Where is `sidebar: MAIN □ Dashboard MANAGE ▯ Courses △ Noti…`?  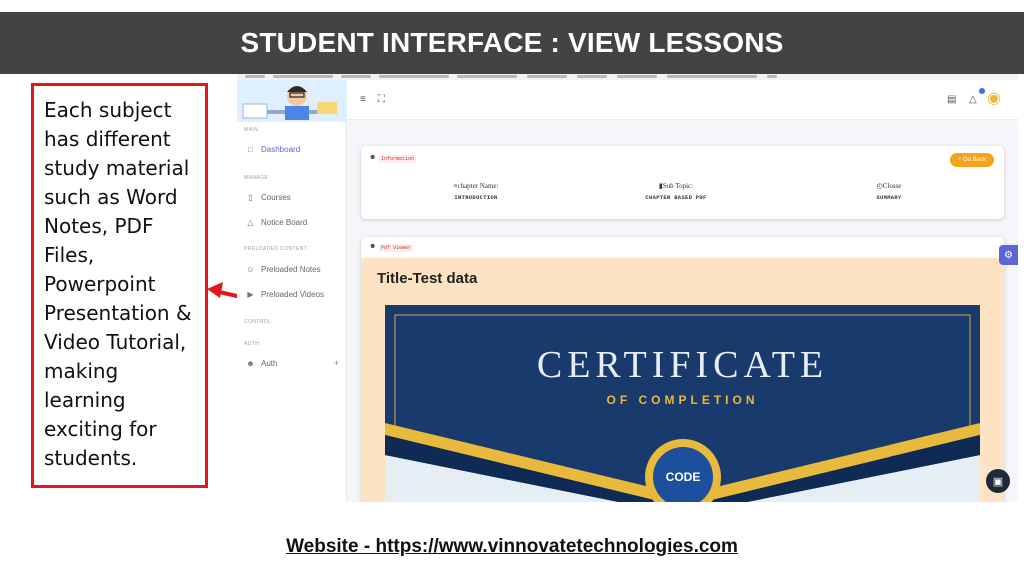 sidebar: MAIN □ Dashboard MANAGE ▯ Courses △ Noti… is located at coordinates (292, 291).